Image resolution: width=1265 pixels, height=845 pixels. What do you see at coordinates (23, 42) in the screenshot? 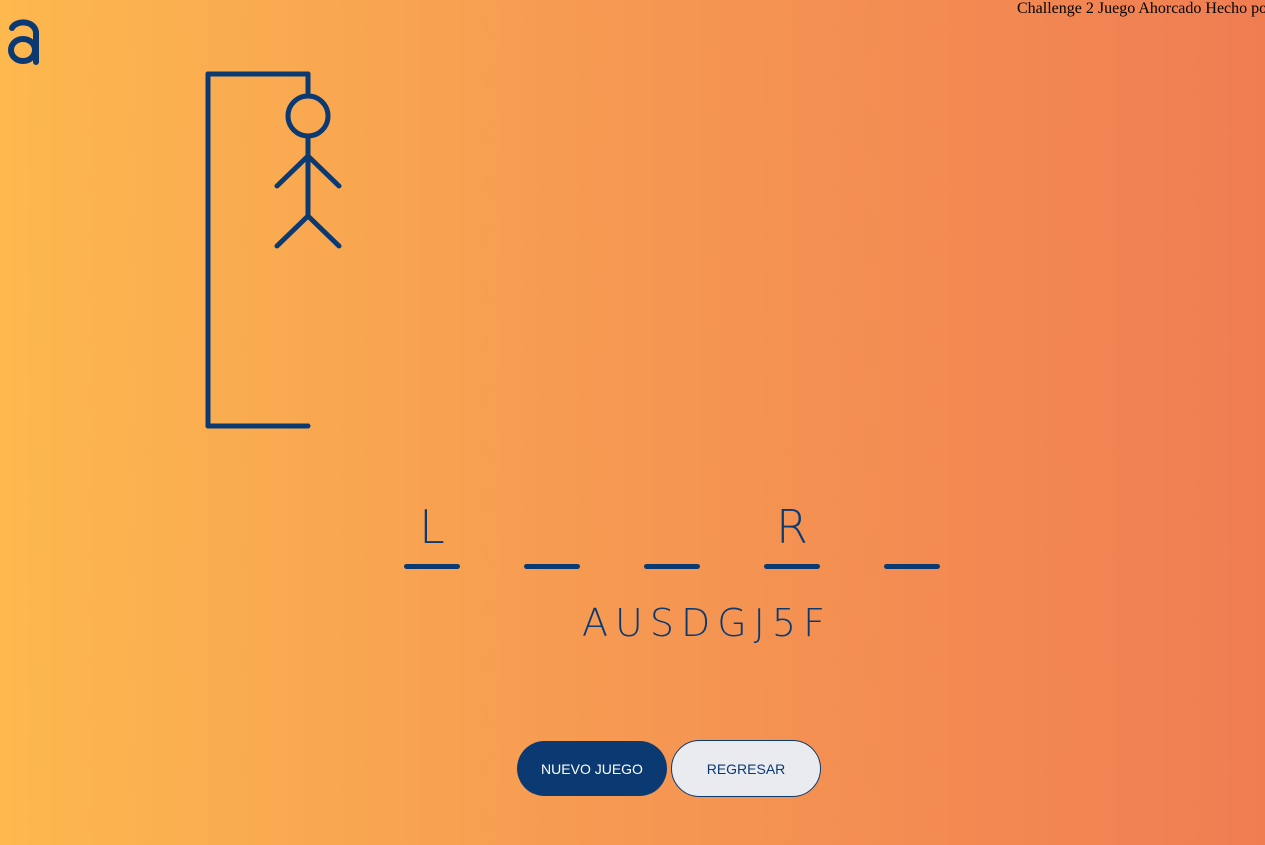
I see `alura-logo-icon` at bounding box center [23, 42].